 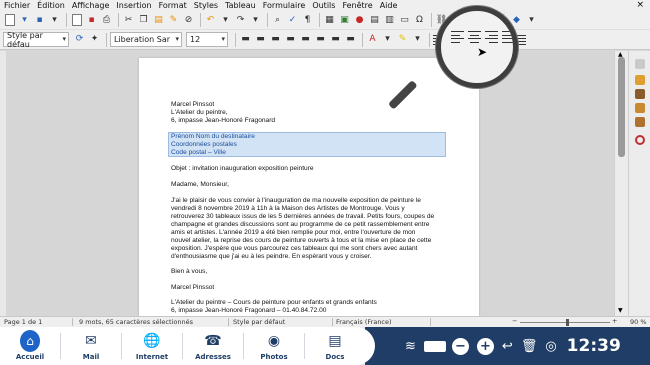 I want to click on shapes-arrow-icon: ▾, so click(x=531, y=20).